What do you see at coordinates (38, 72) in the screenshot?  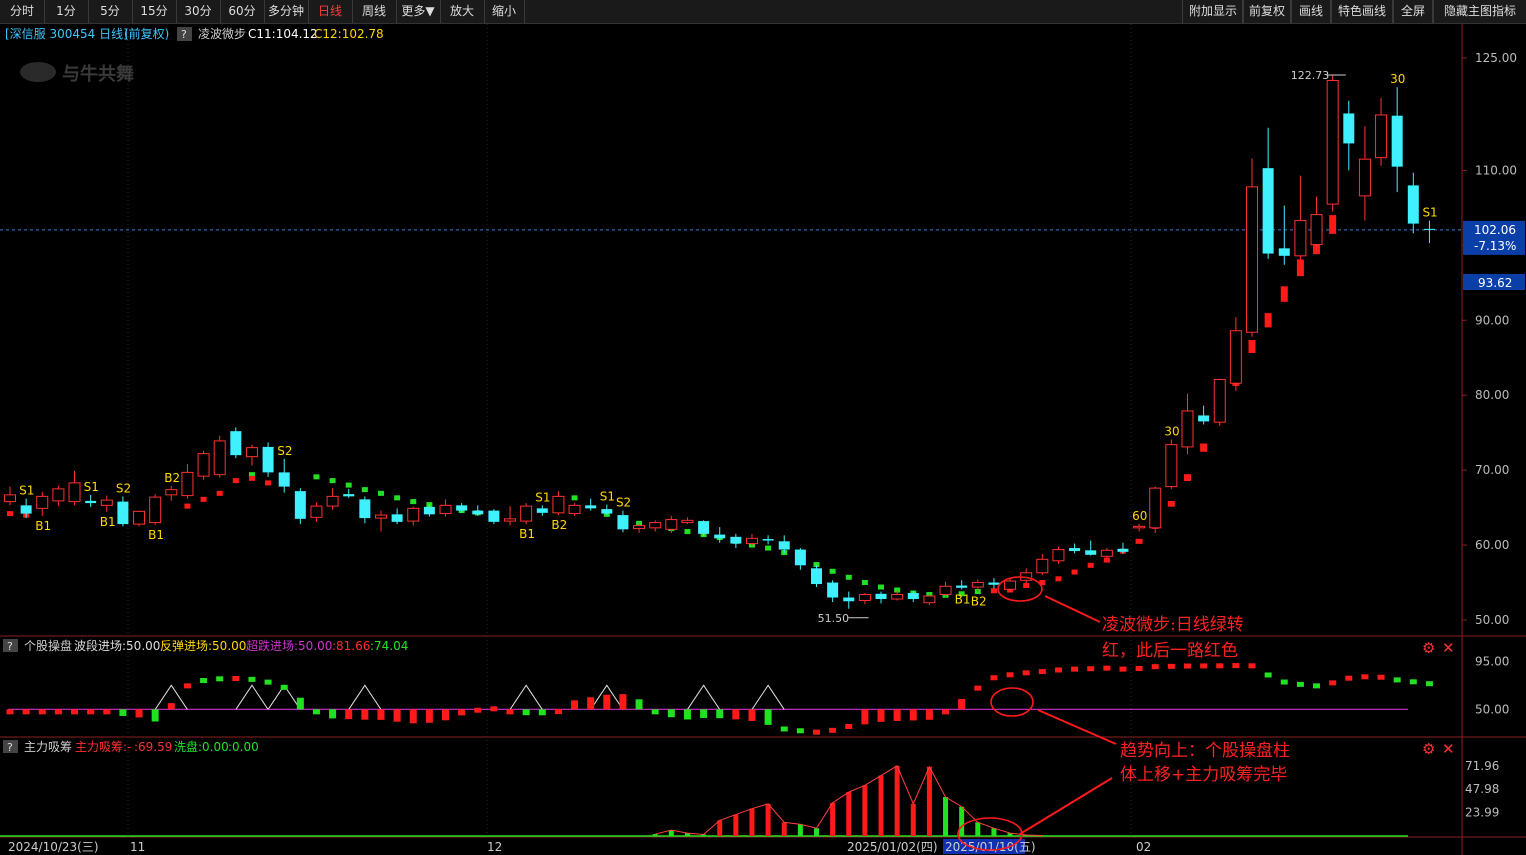 I see `bull-logo-icon` at bounding box center [38, 72].